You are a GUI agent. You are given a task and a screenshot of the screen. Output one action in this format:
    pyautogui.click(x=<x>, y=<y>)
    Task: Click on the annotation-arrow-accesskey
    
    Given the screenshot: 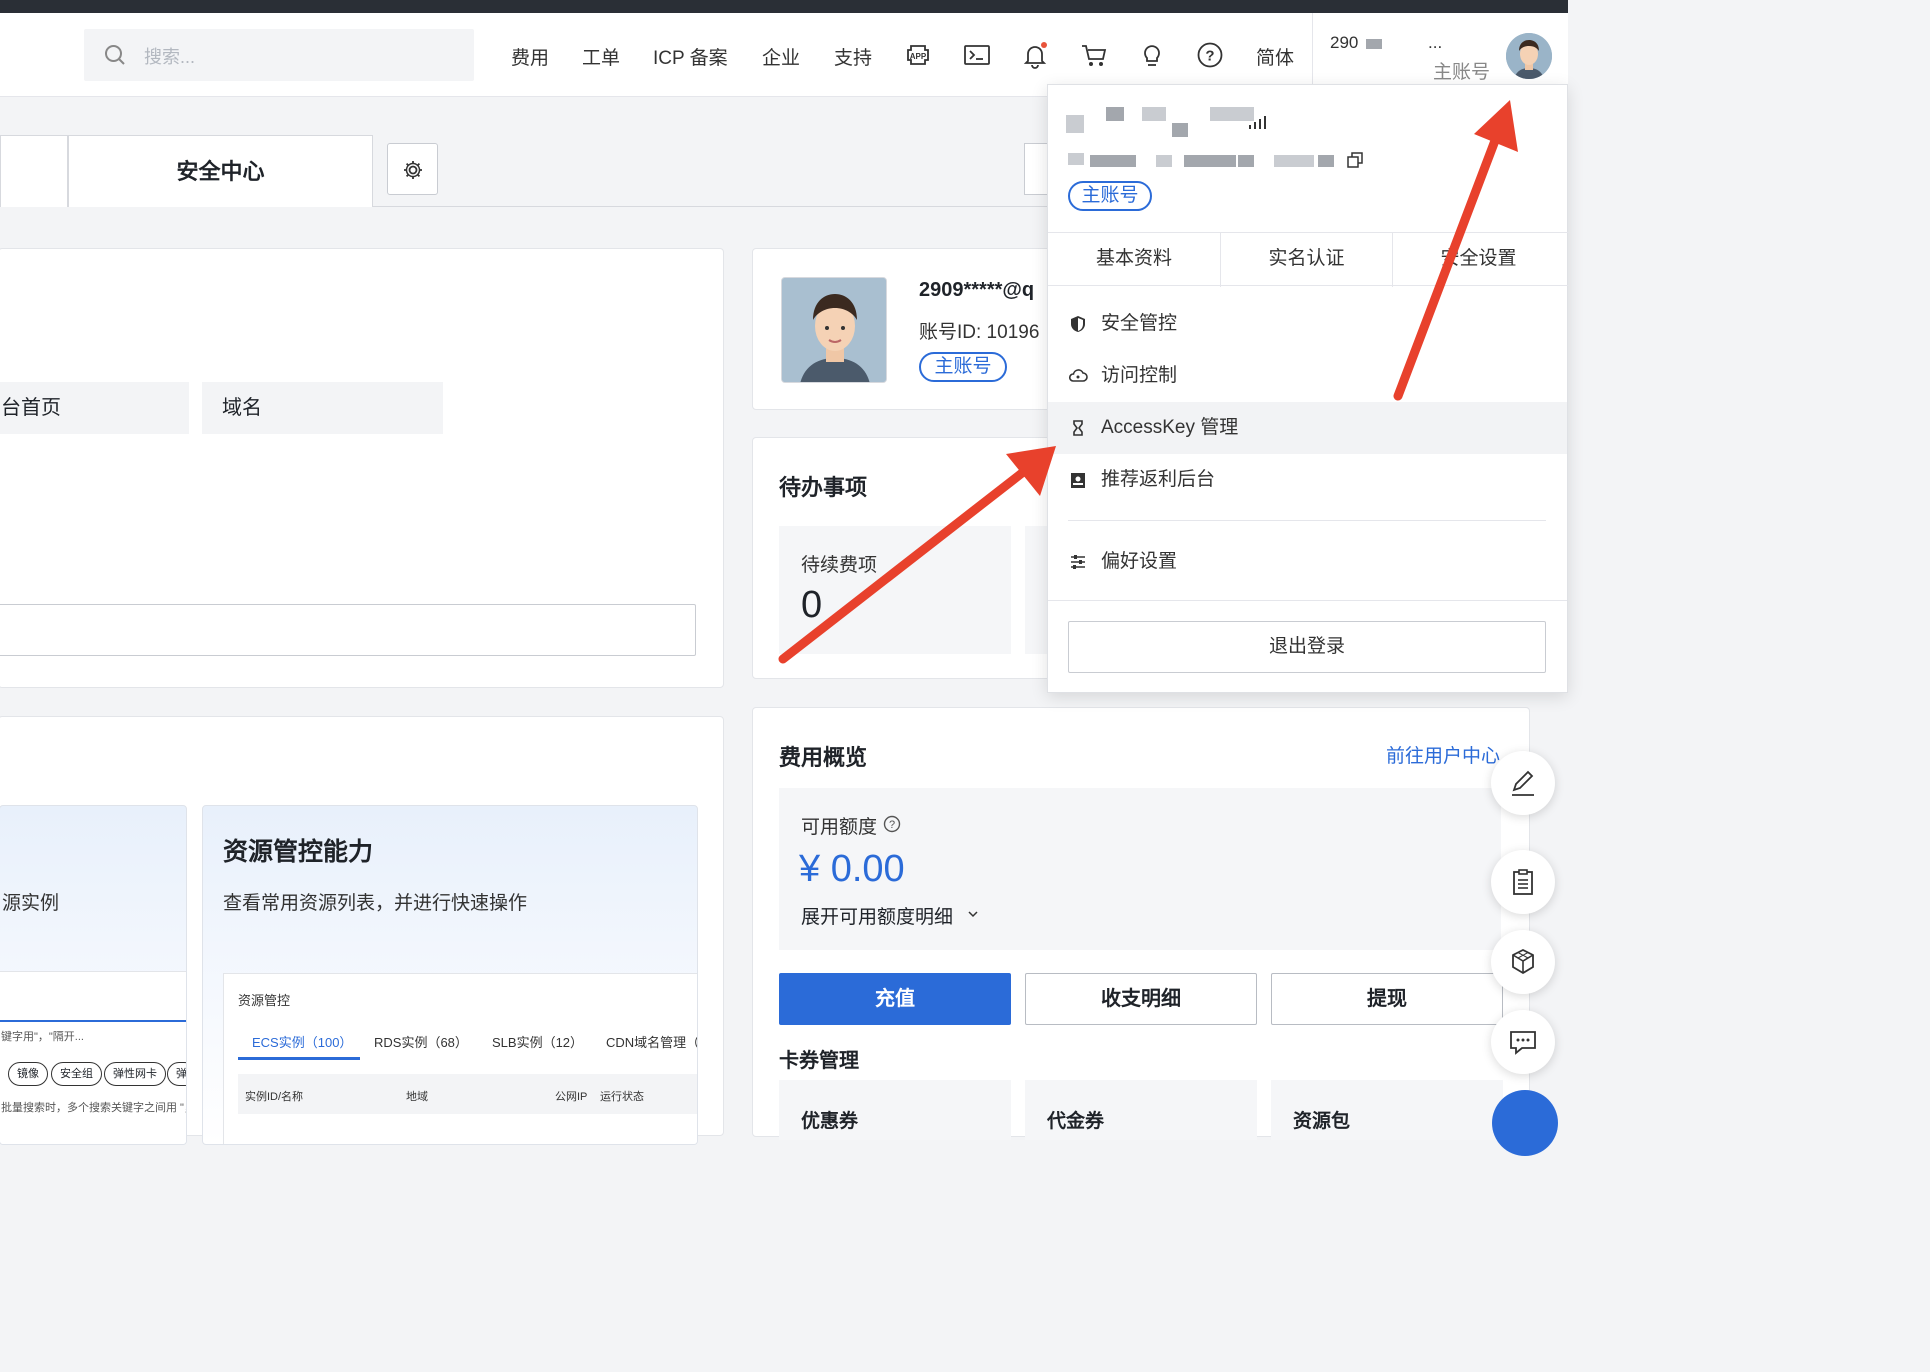 What is the action you would take?
    pyautogui.click(x=917, y=555)
    